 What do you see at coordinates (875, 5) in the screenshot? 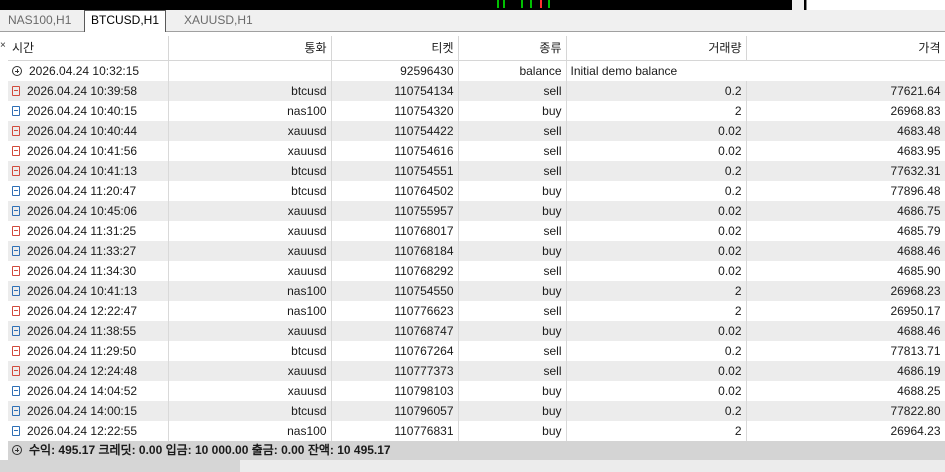
I see `chart-price-panel` at bounding box center [875, 5].